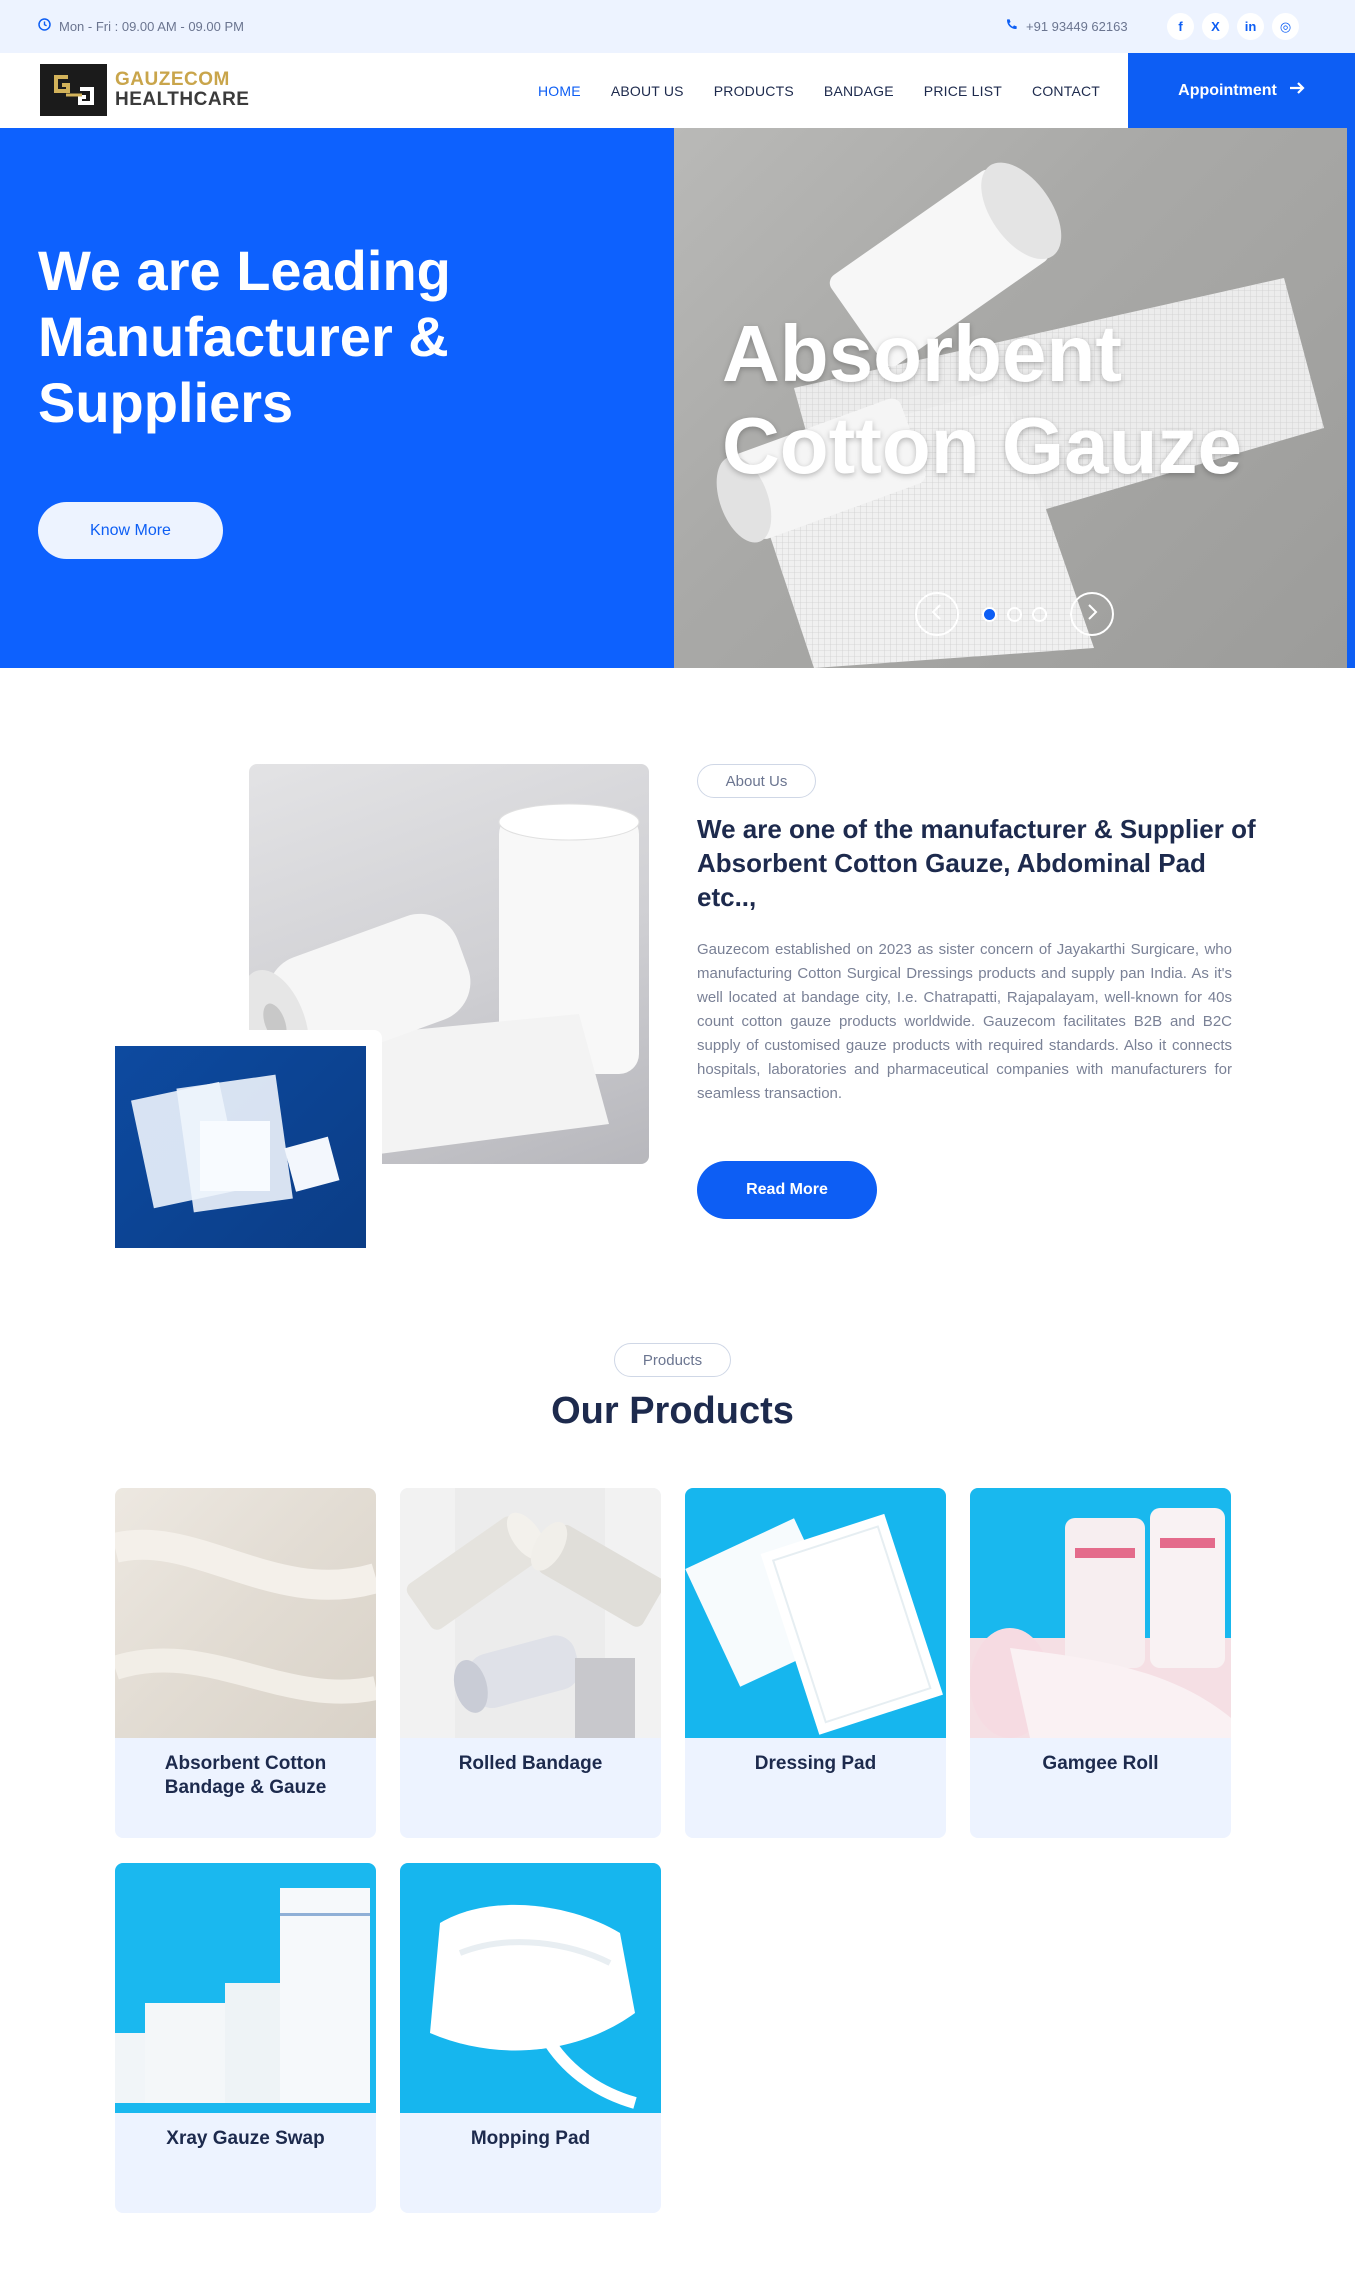 The width and height of the screenshot is (1355, 2295). Describe the element at coordinates (244, 336) in the screenshot. I see `hero-title: We are Leading Manufacturer & Suppliers` at that location.